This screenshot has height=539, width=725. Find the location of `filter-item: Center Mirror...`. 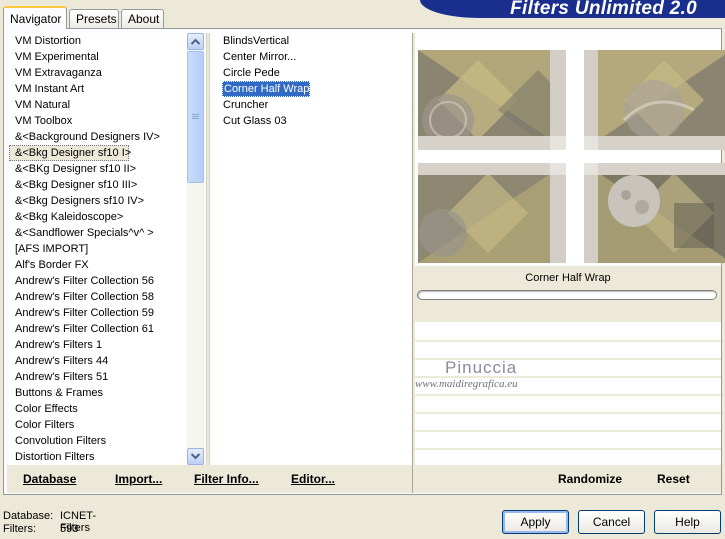

filter-item: Center Mirror... is located at coordinates (312, 57).